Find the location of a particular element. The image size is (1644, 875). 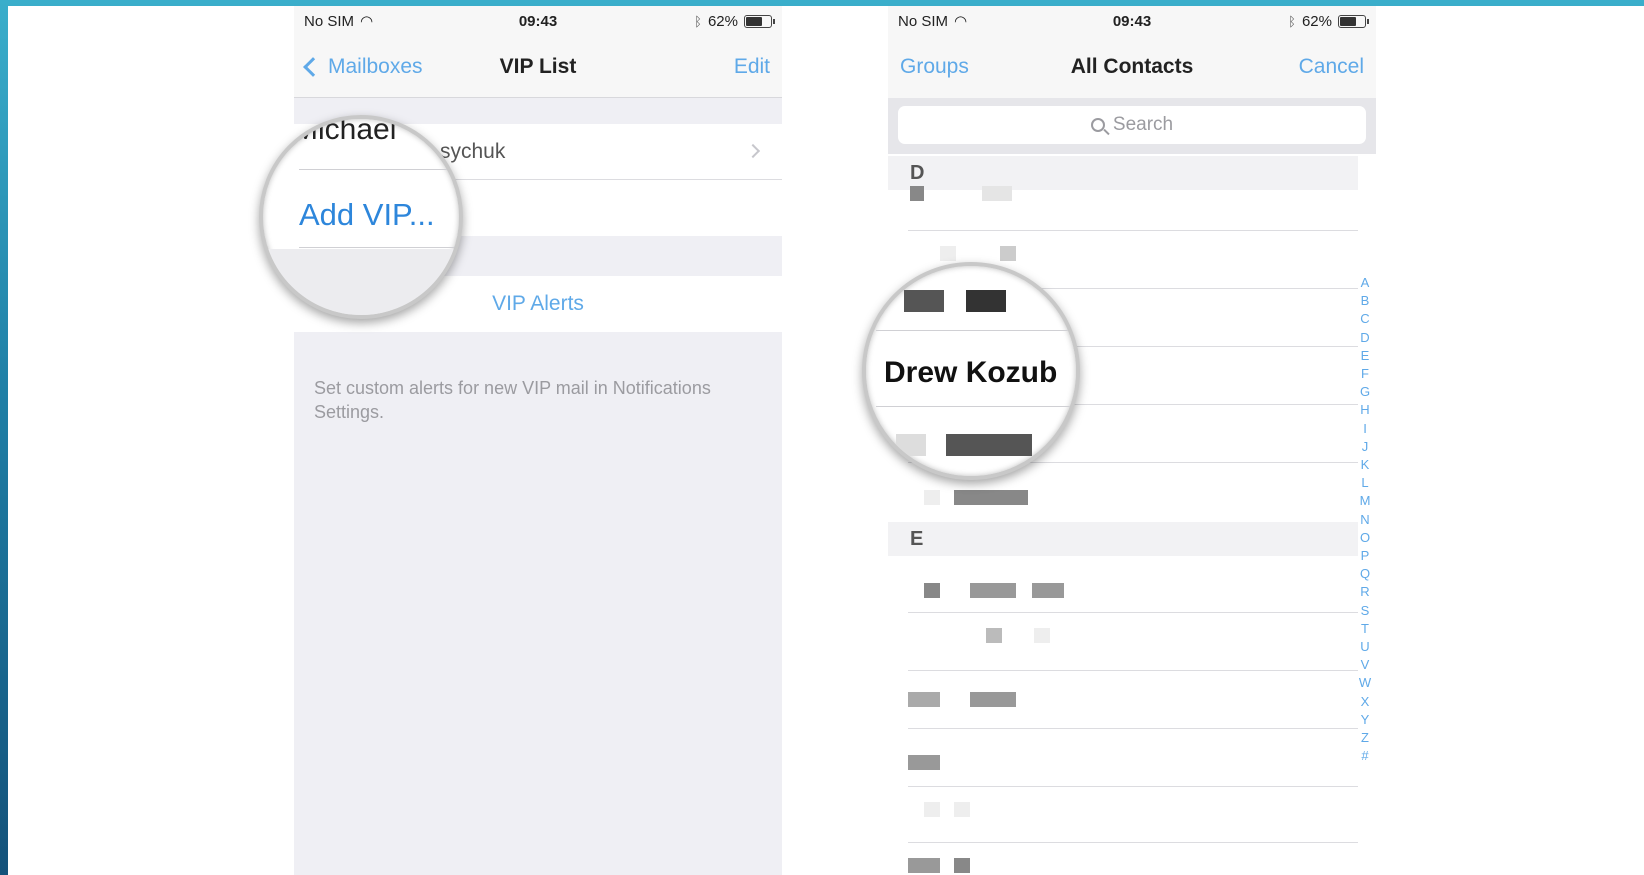

index-letter: Q is located at coordinates (1365, 574).